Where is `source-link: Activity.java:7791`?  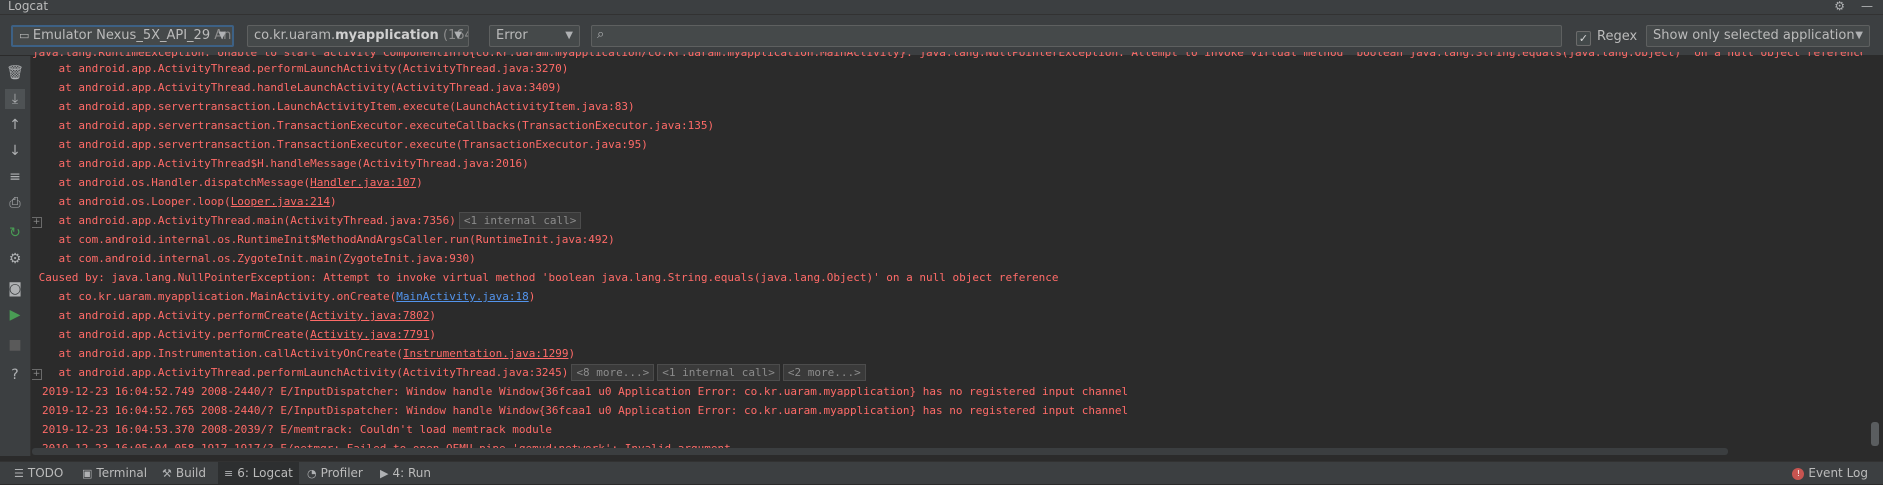 source-link: Activity.java:7791 is located at coordinates (369, 334).